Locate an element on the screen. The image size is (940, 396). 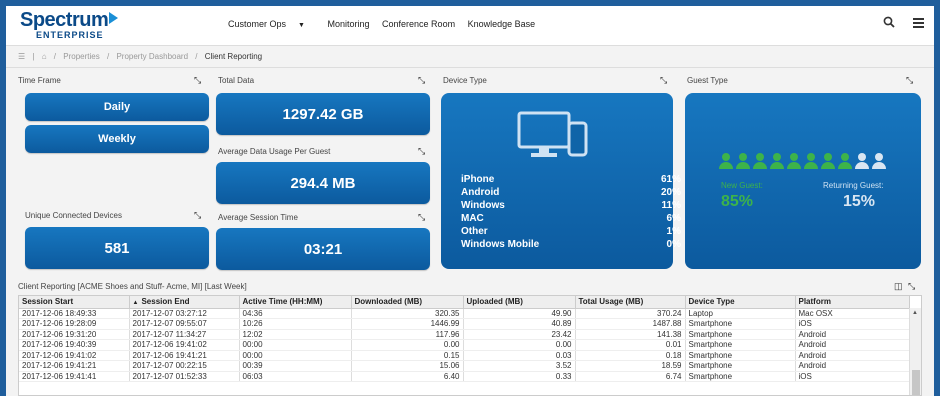
table-cell: 2017-12-06 19:41:41 is located at coordinates (74, 376).